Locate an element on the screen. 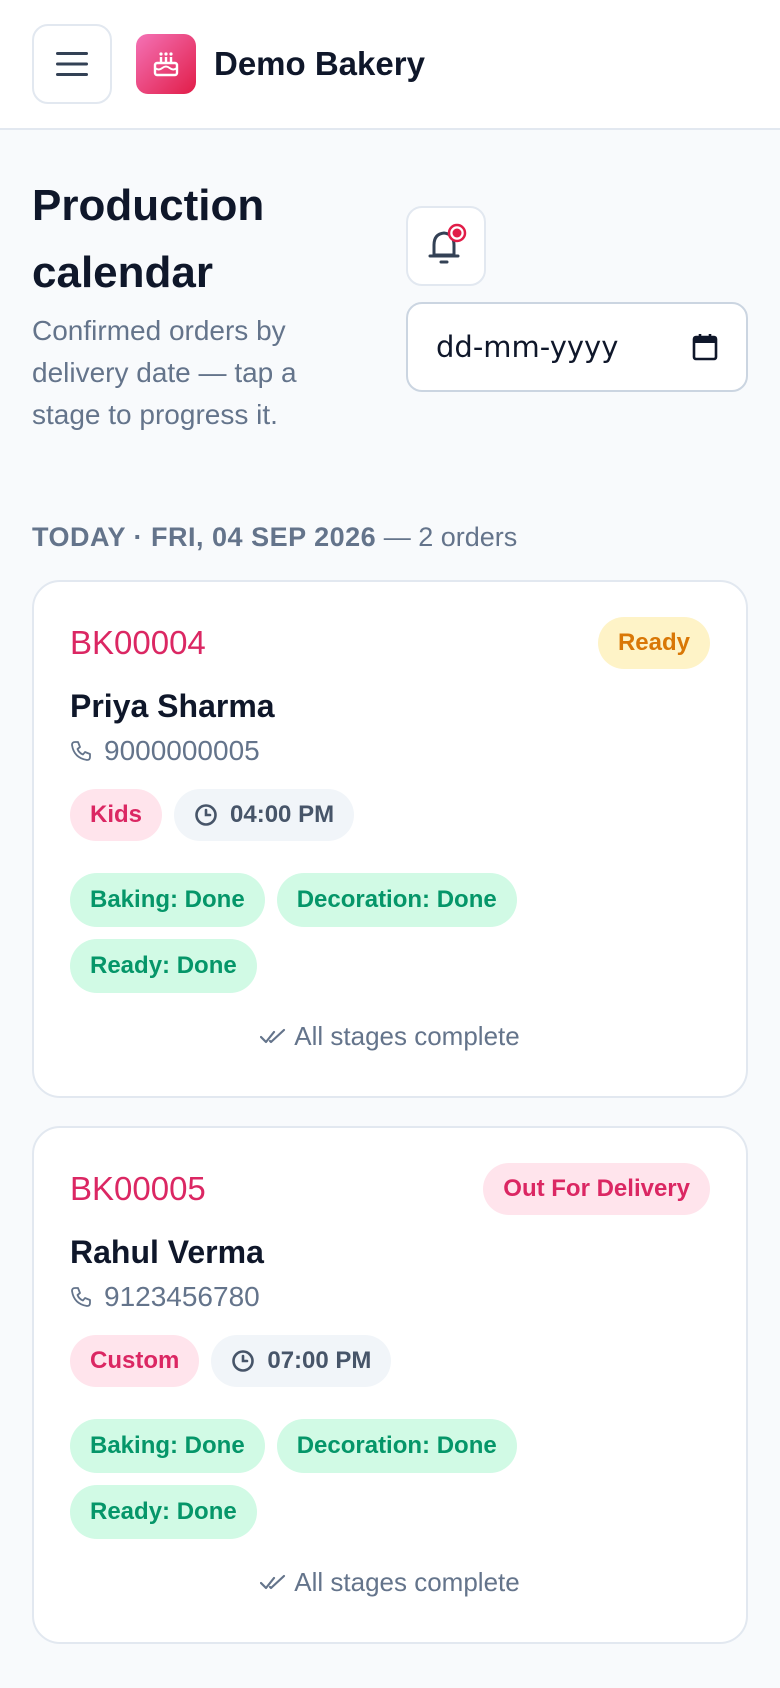  customer-phone: 9123456780 is located at coordinates (390, 1297).